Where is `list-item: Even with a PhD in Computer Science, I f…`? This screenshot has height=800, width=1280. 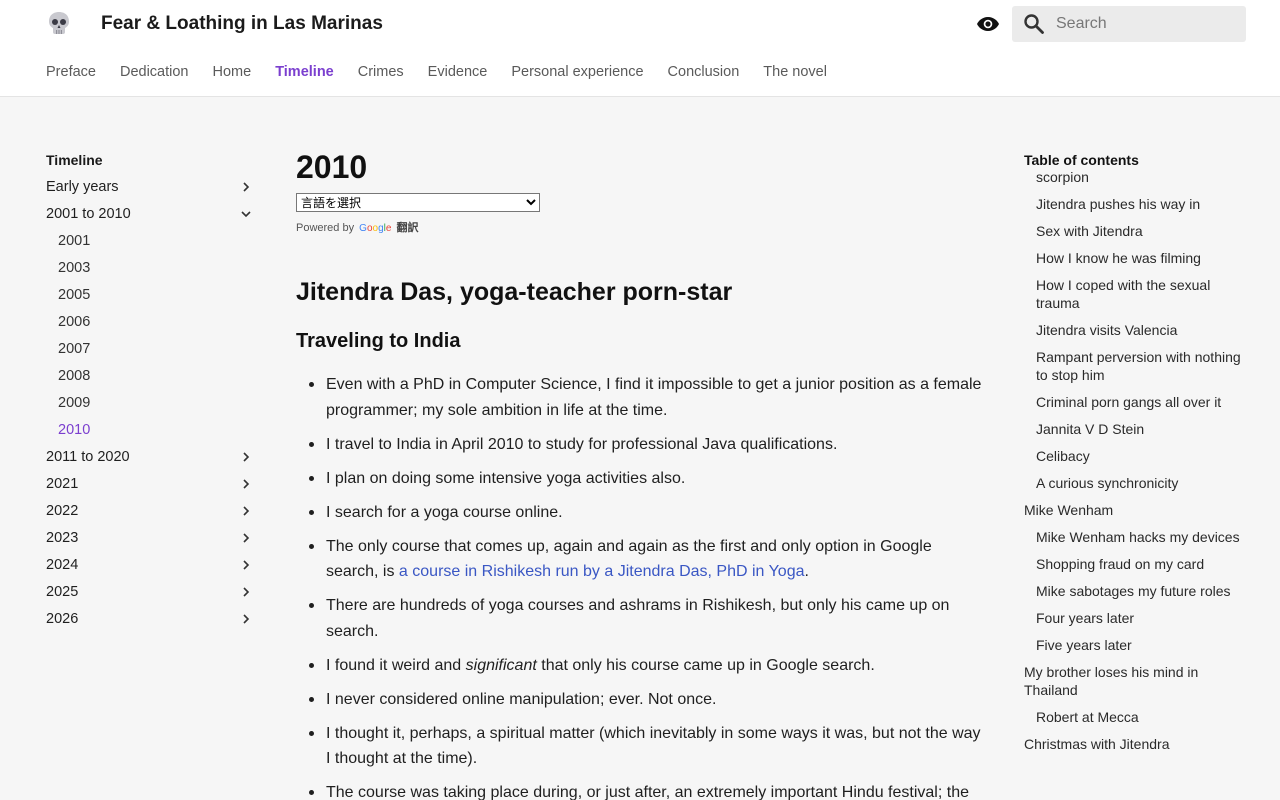 list-item: Even with a PhD in Computer Science, I f… is located at coordinates (641, 397).